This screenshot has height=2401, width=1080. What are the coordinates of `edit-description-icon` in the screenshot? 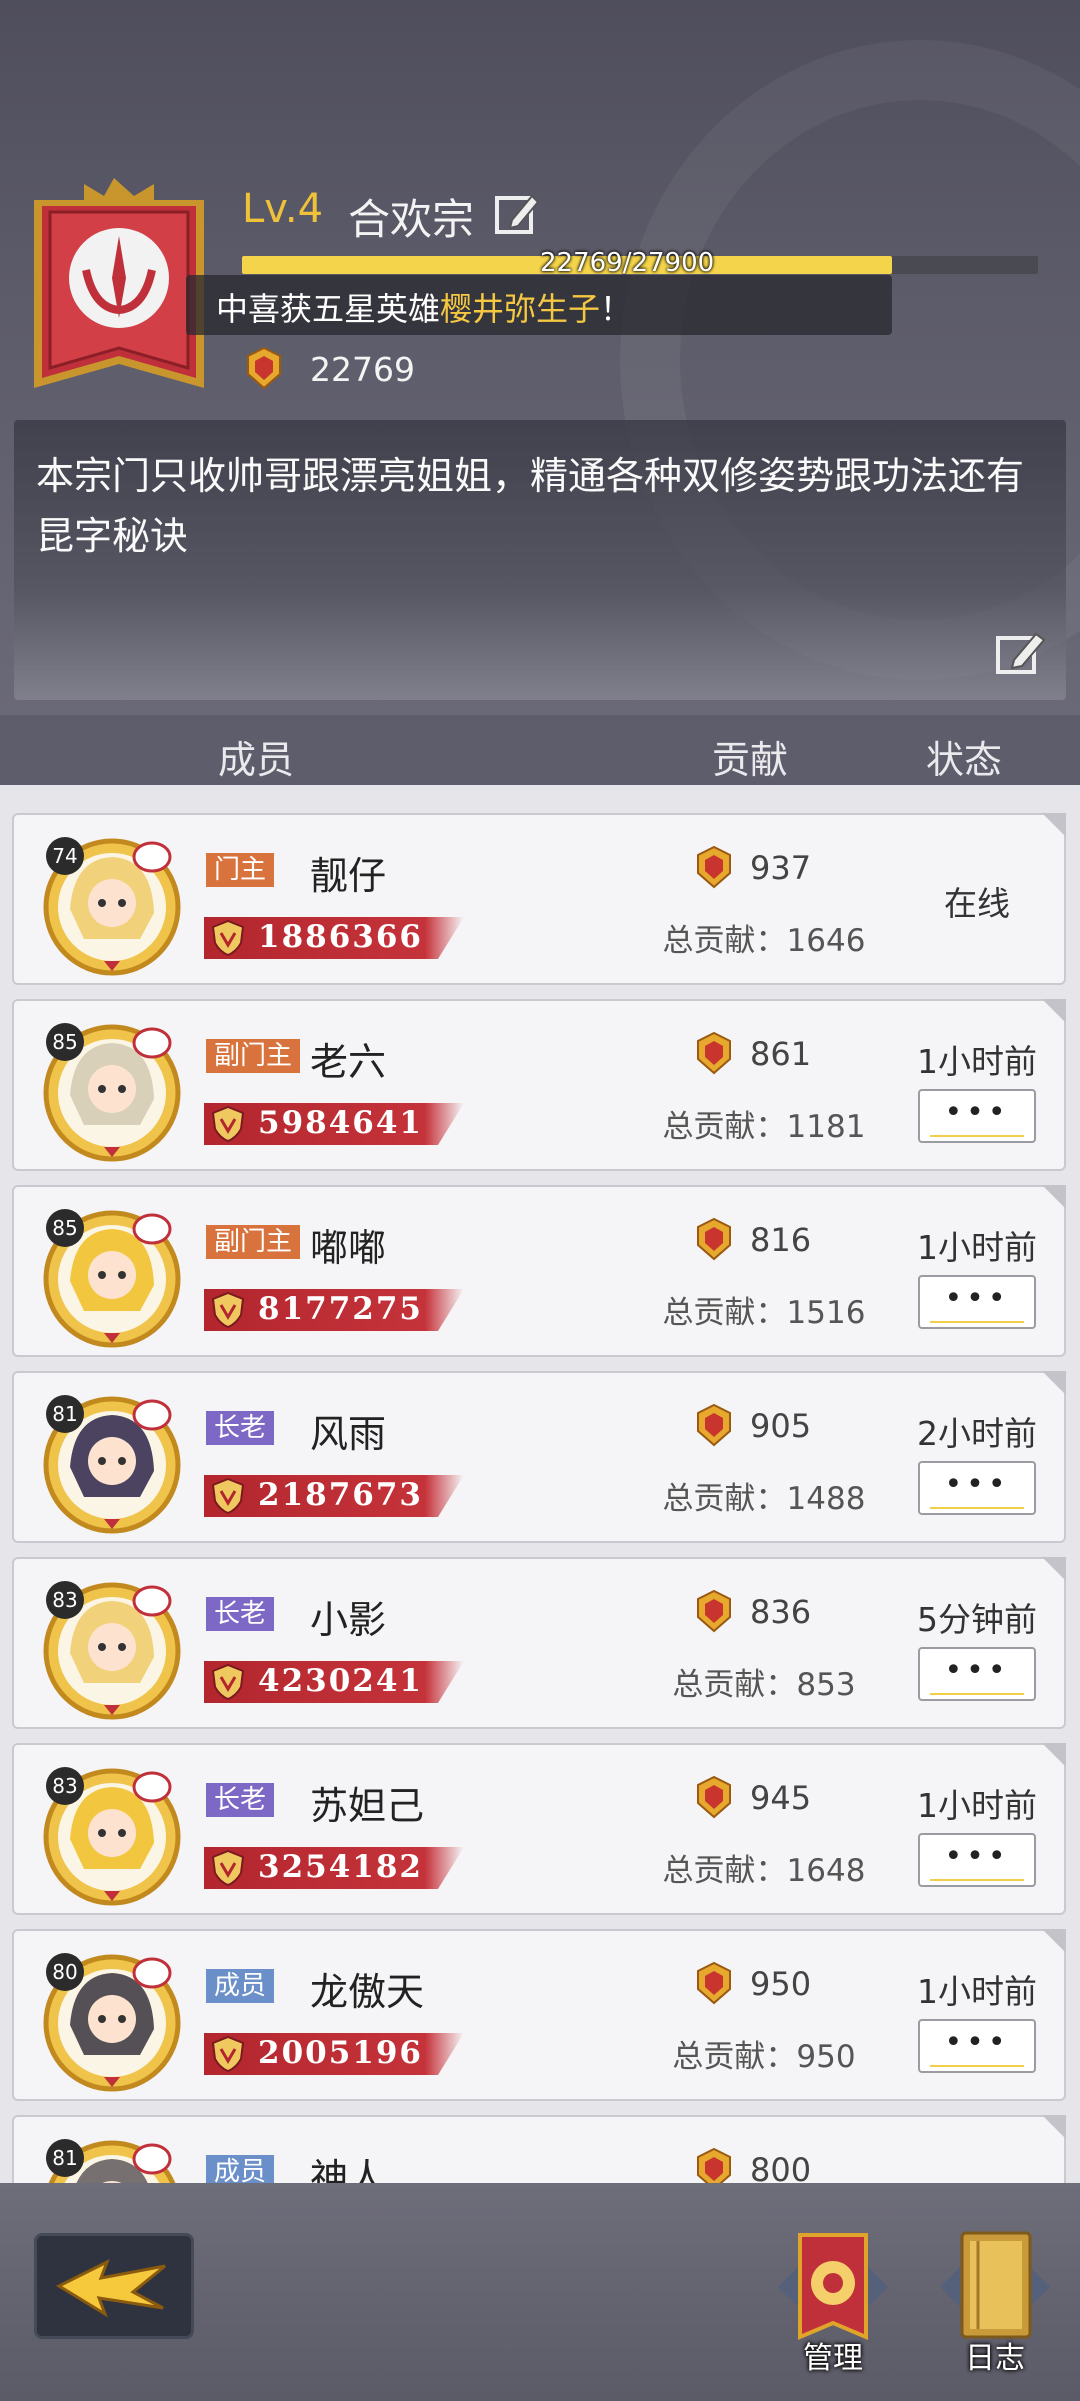 It's located at (1021, 653).